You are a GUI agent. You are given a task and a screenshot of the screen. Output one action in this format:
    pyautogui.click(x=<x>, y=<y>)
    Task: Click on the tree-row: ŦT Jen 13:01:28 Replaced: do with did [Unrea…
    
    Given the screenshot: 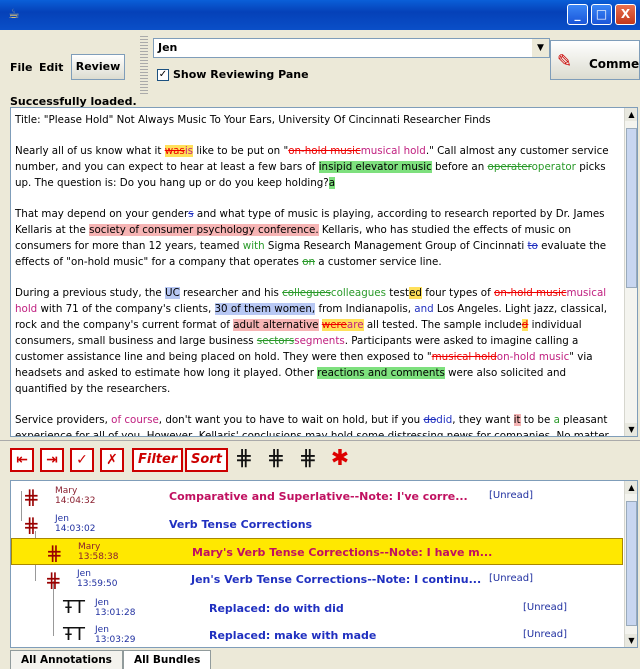 What is the action you would take?
    pyautogui.click(x=317, y=608)
    